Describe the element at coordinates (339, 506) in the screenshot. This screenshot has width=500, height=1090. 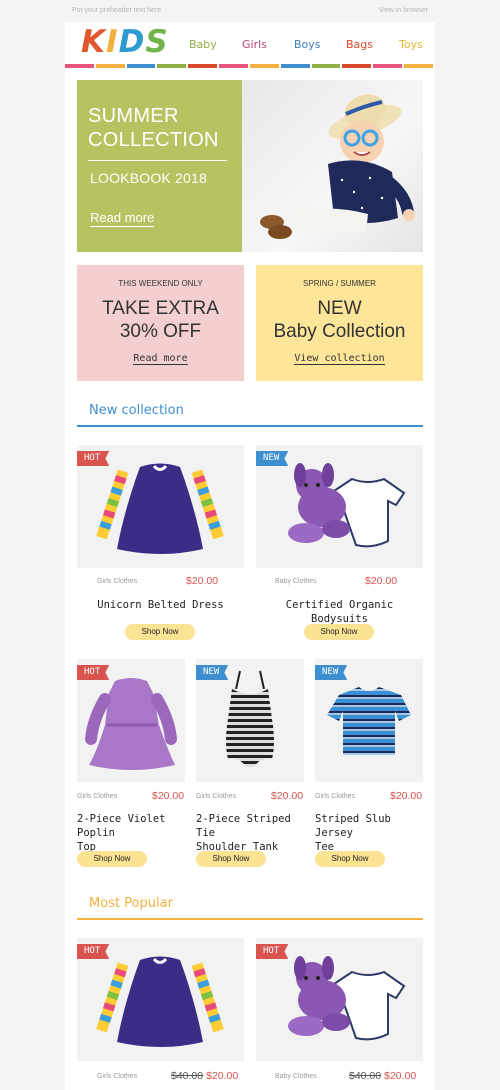
I see `product-image-organic-bodysuit: NEW` at that location.